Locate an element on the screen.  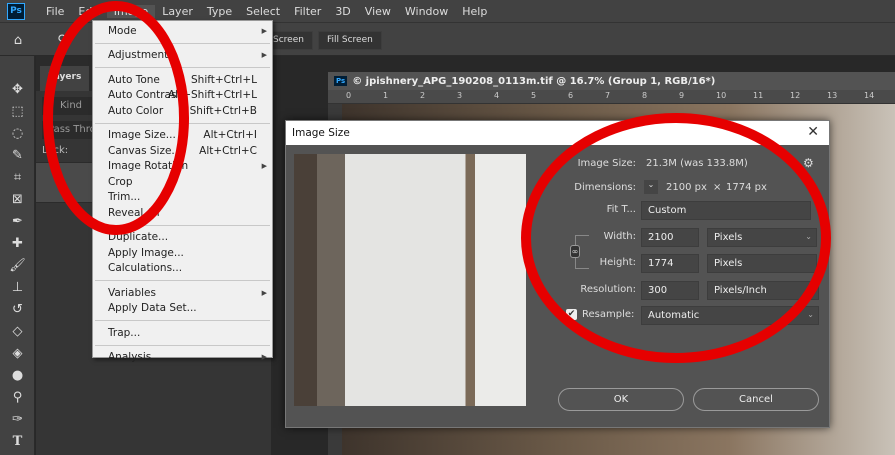
dimensions-width: 2100 px is located at coordinates (686, 187).